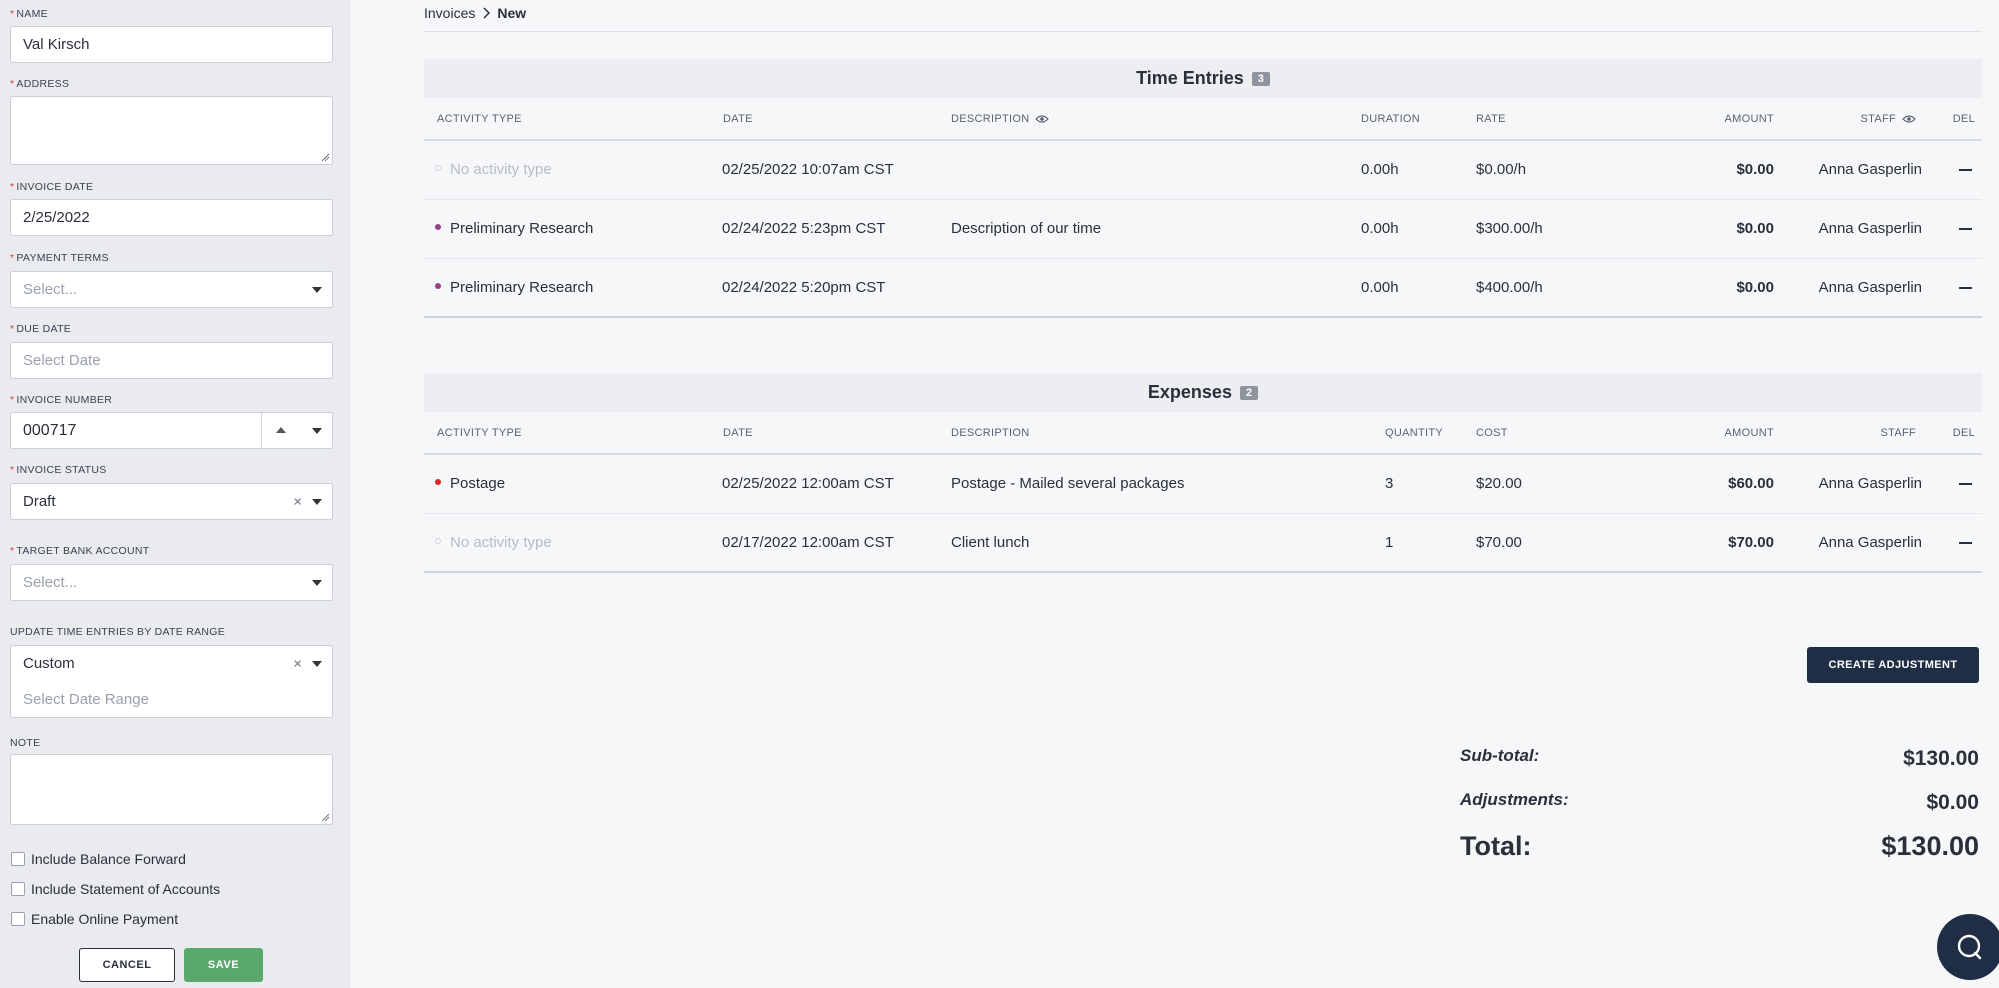 Image resolution: width=1999 pixels, height=988 pixels. I want to click on date-range-select: Custom ×, so click(171, 663).